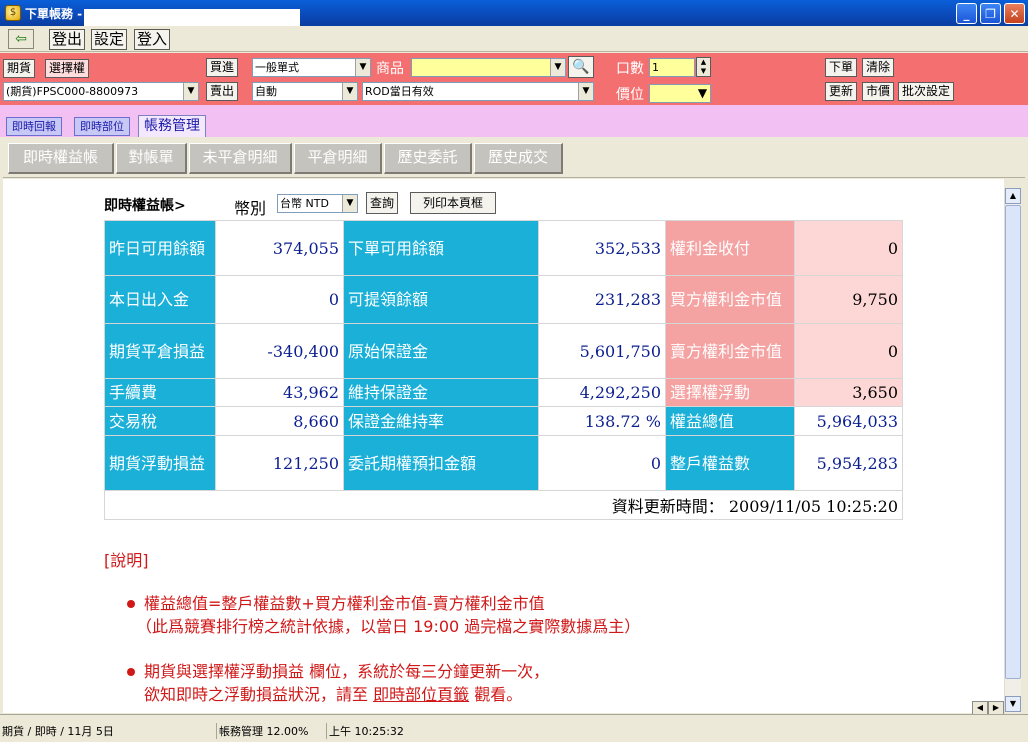 This screenshot has height=742, width=1028. What do you see at coordinates (1013, 442) in the screenshot?
I see `scroll-thumb` at bounding box center [1013, 442].